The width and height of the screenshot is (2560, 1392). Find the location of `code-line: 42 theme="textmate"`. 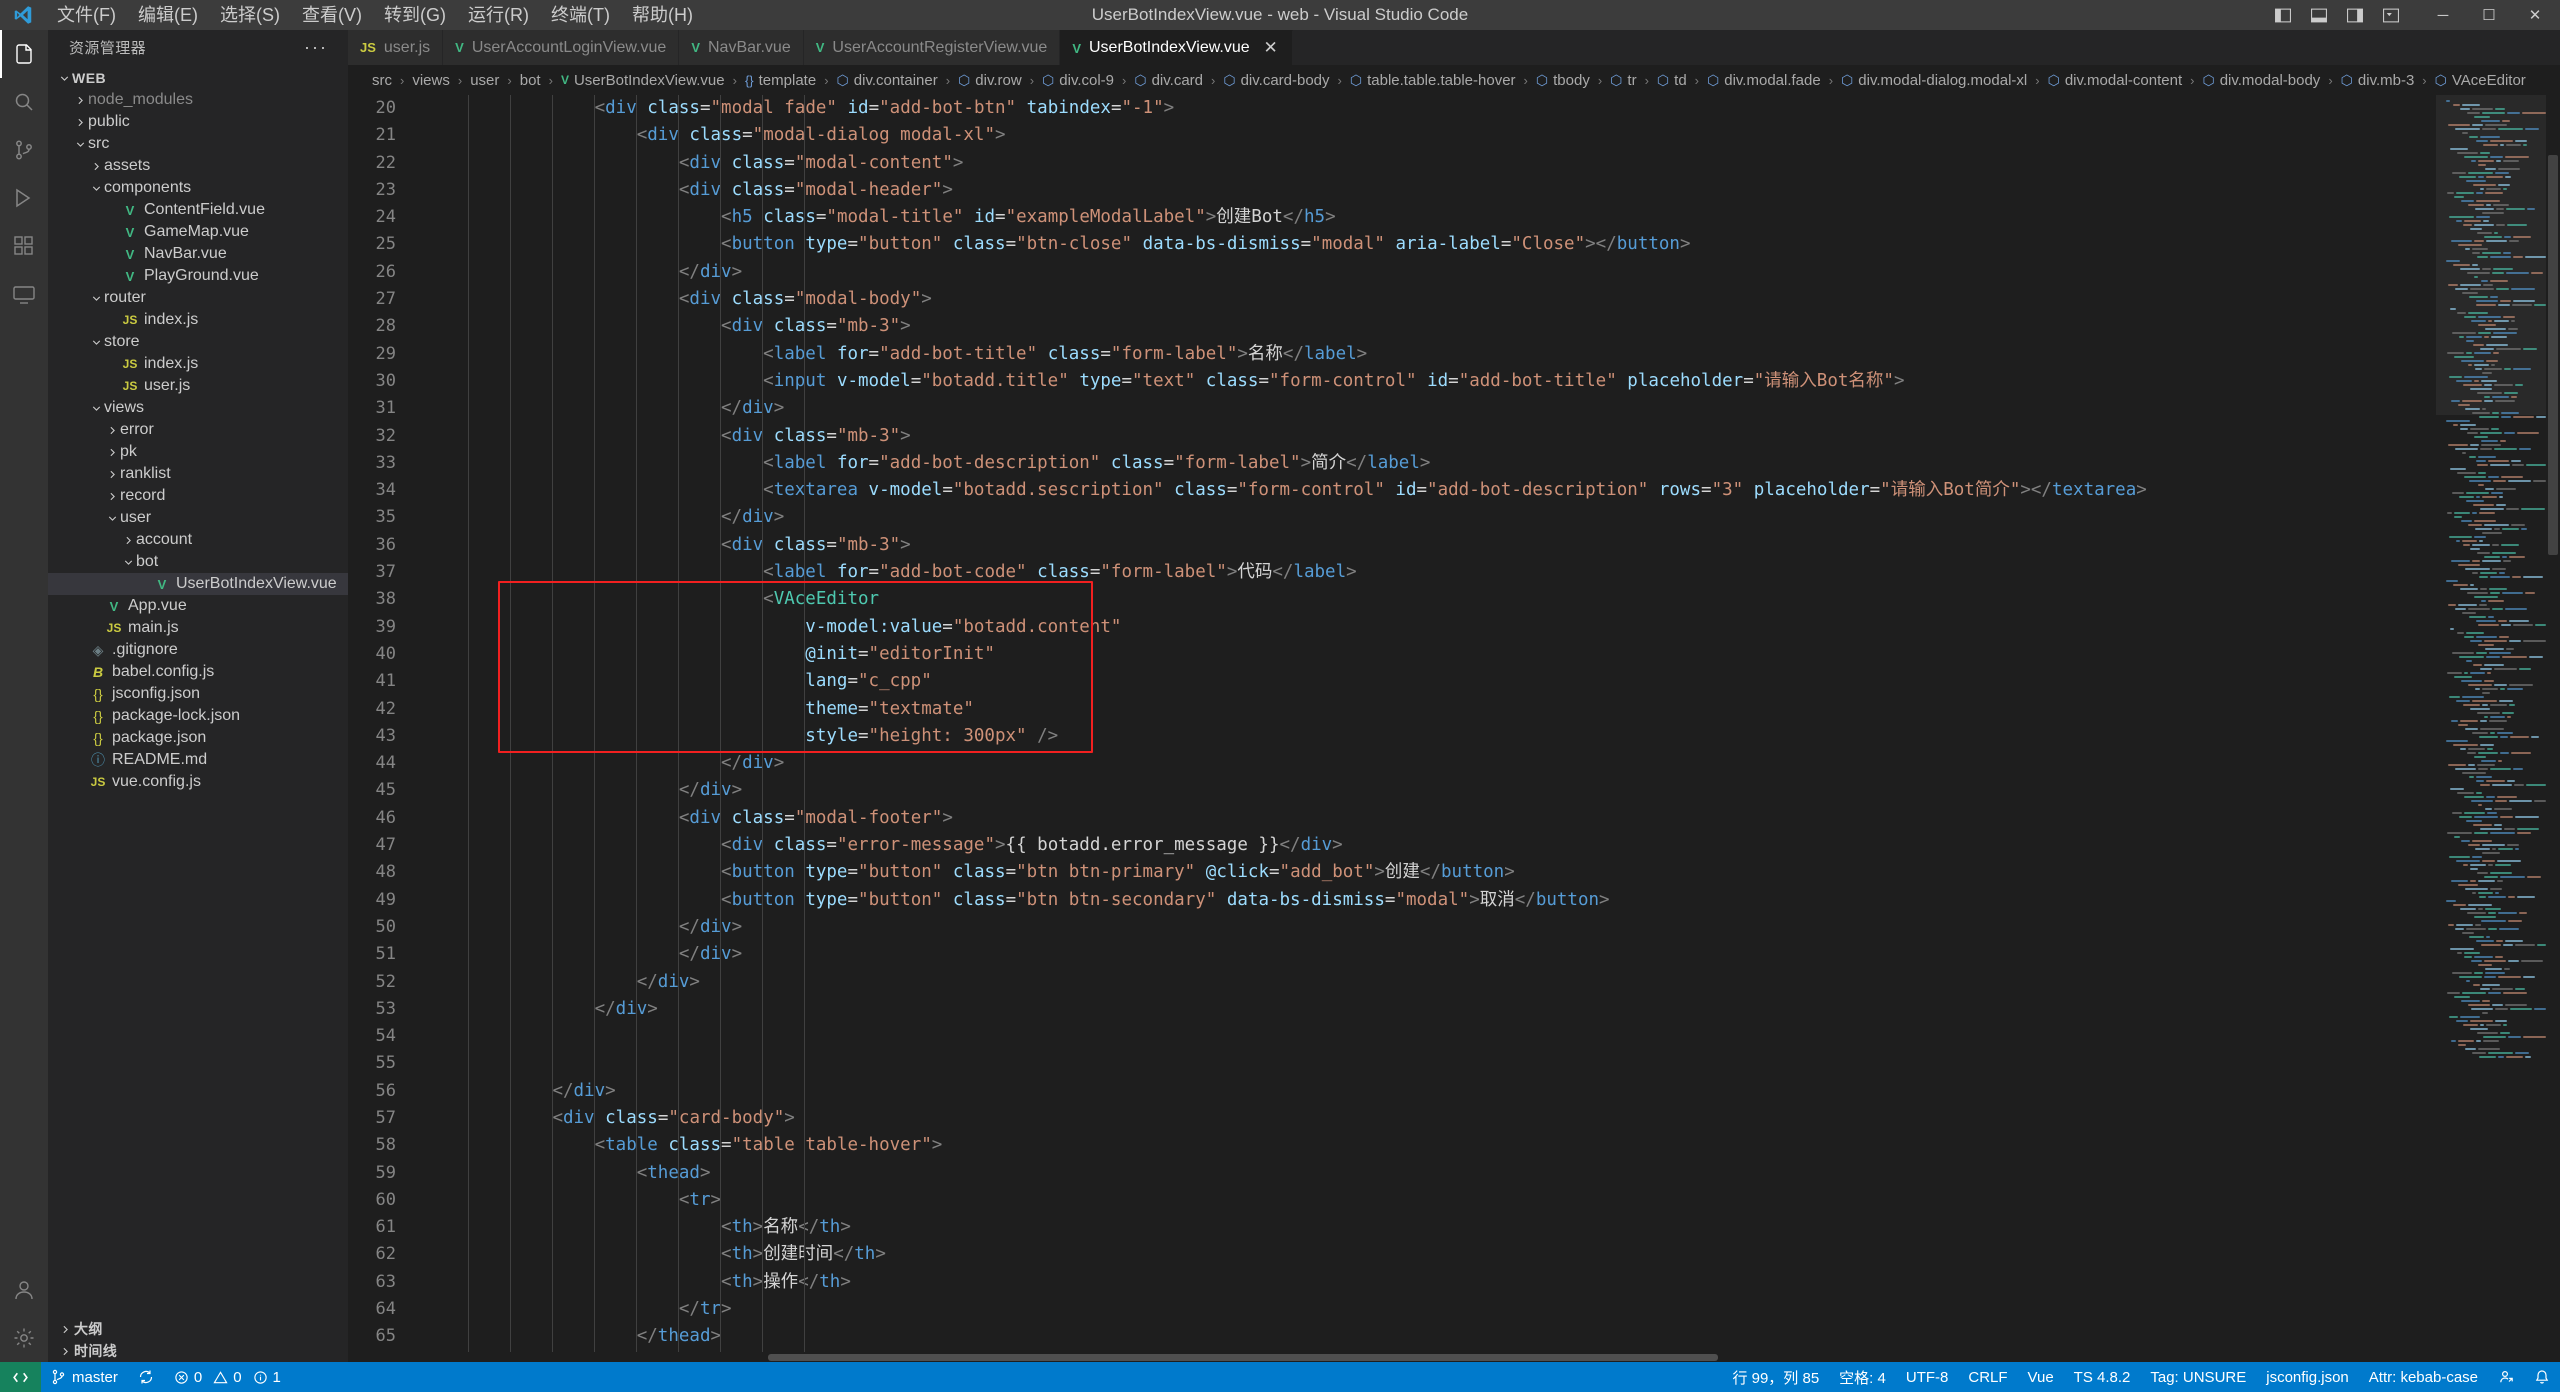

code-line: 42 theme="textmate" is located at coordinates (1392, 709).